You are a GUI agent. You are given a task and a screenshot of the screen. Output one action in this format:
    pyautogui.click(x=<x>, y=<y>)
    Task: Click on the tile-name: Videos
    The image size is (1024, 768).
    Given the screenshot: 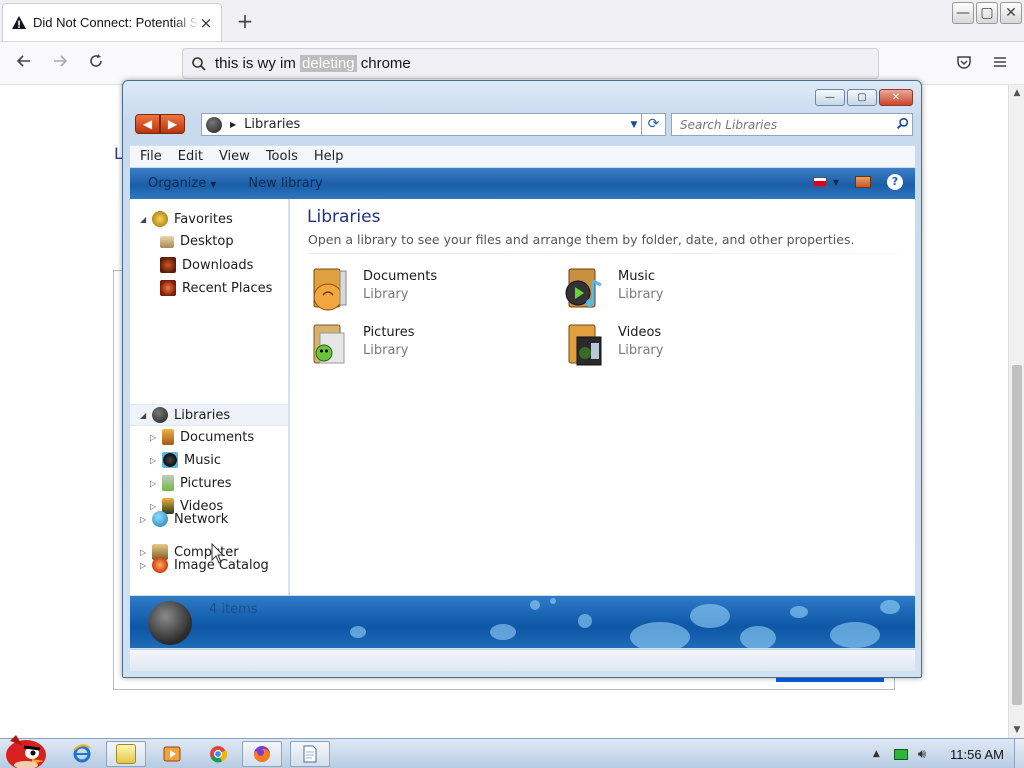 What is the action you would take?
    pyautogui.click(x=640, y=332)
    